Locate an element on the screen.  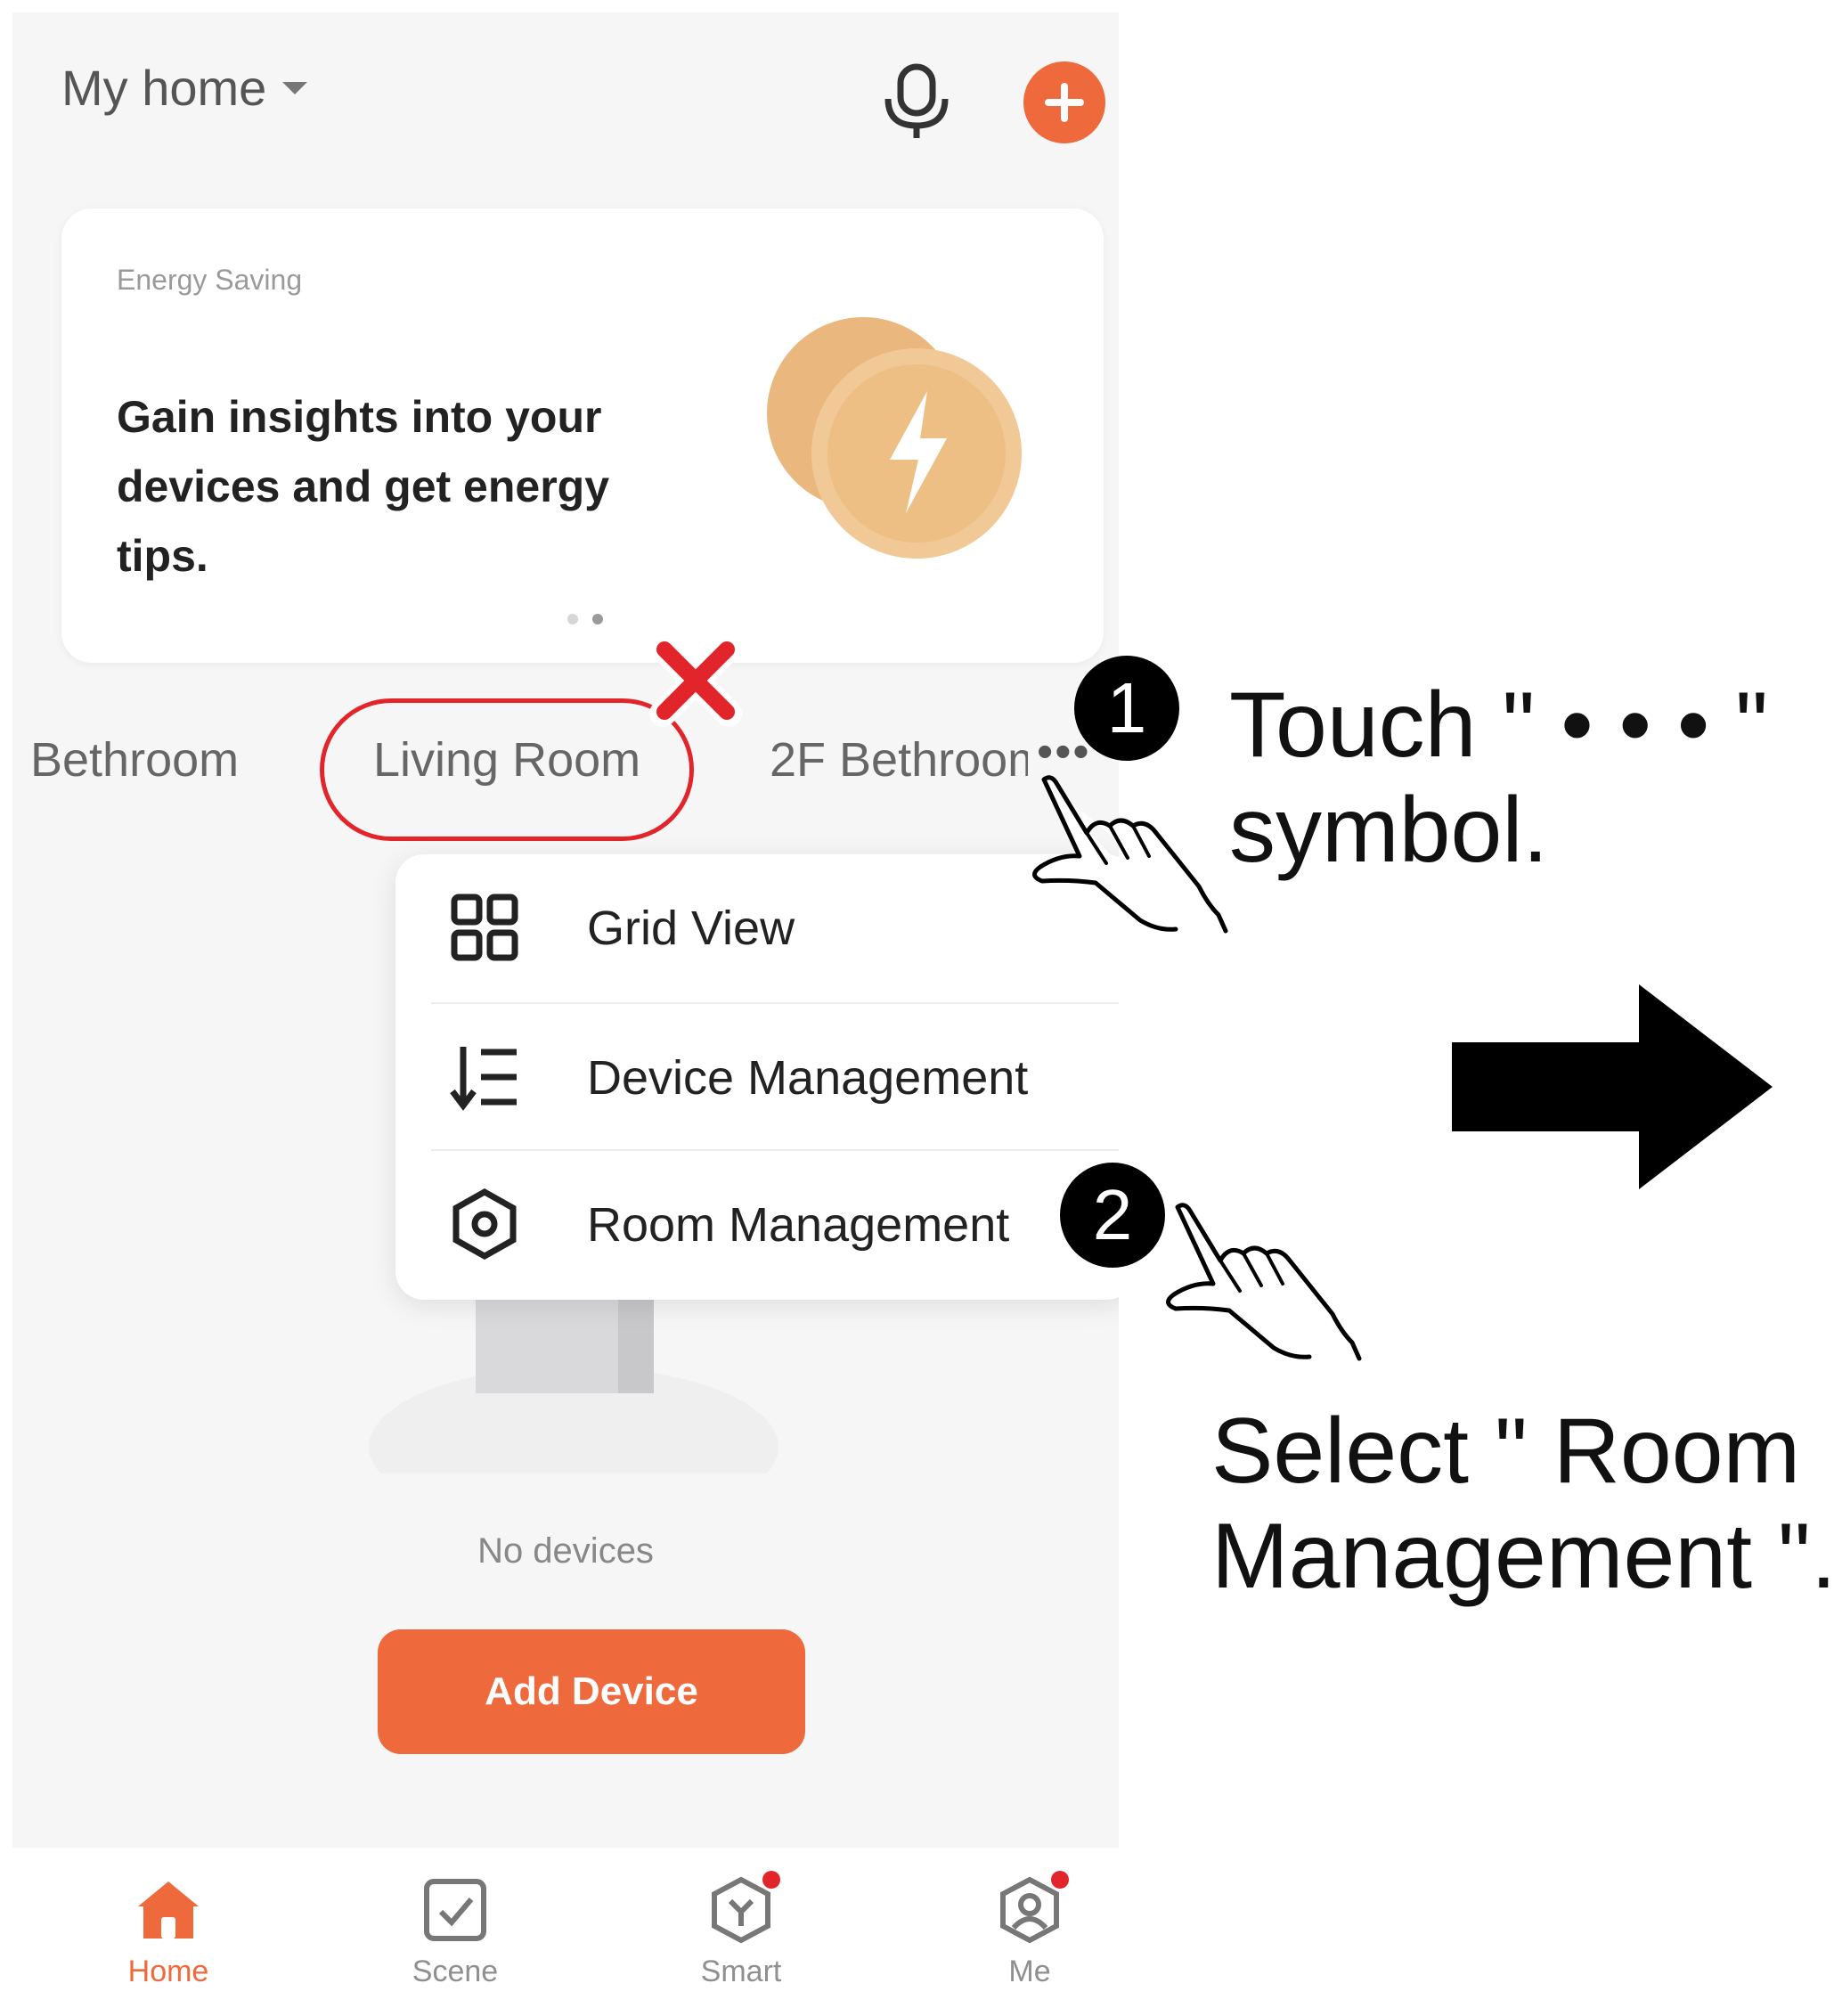
sort-list-icon is located at coordinates (484, 1079).